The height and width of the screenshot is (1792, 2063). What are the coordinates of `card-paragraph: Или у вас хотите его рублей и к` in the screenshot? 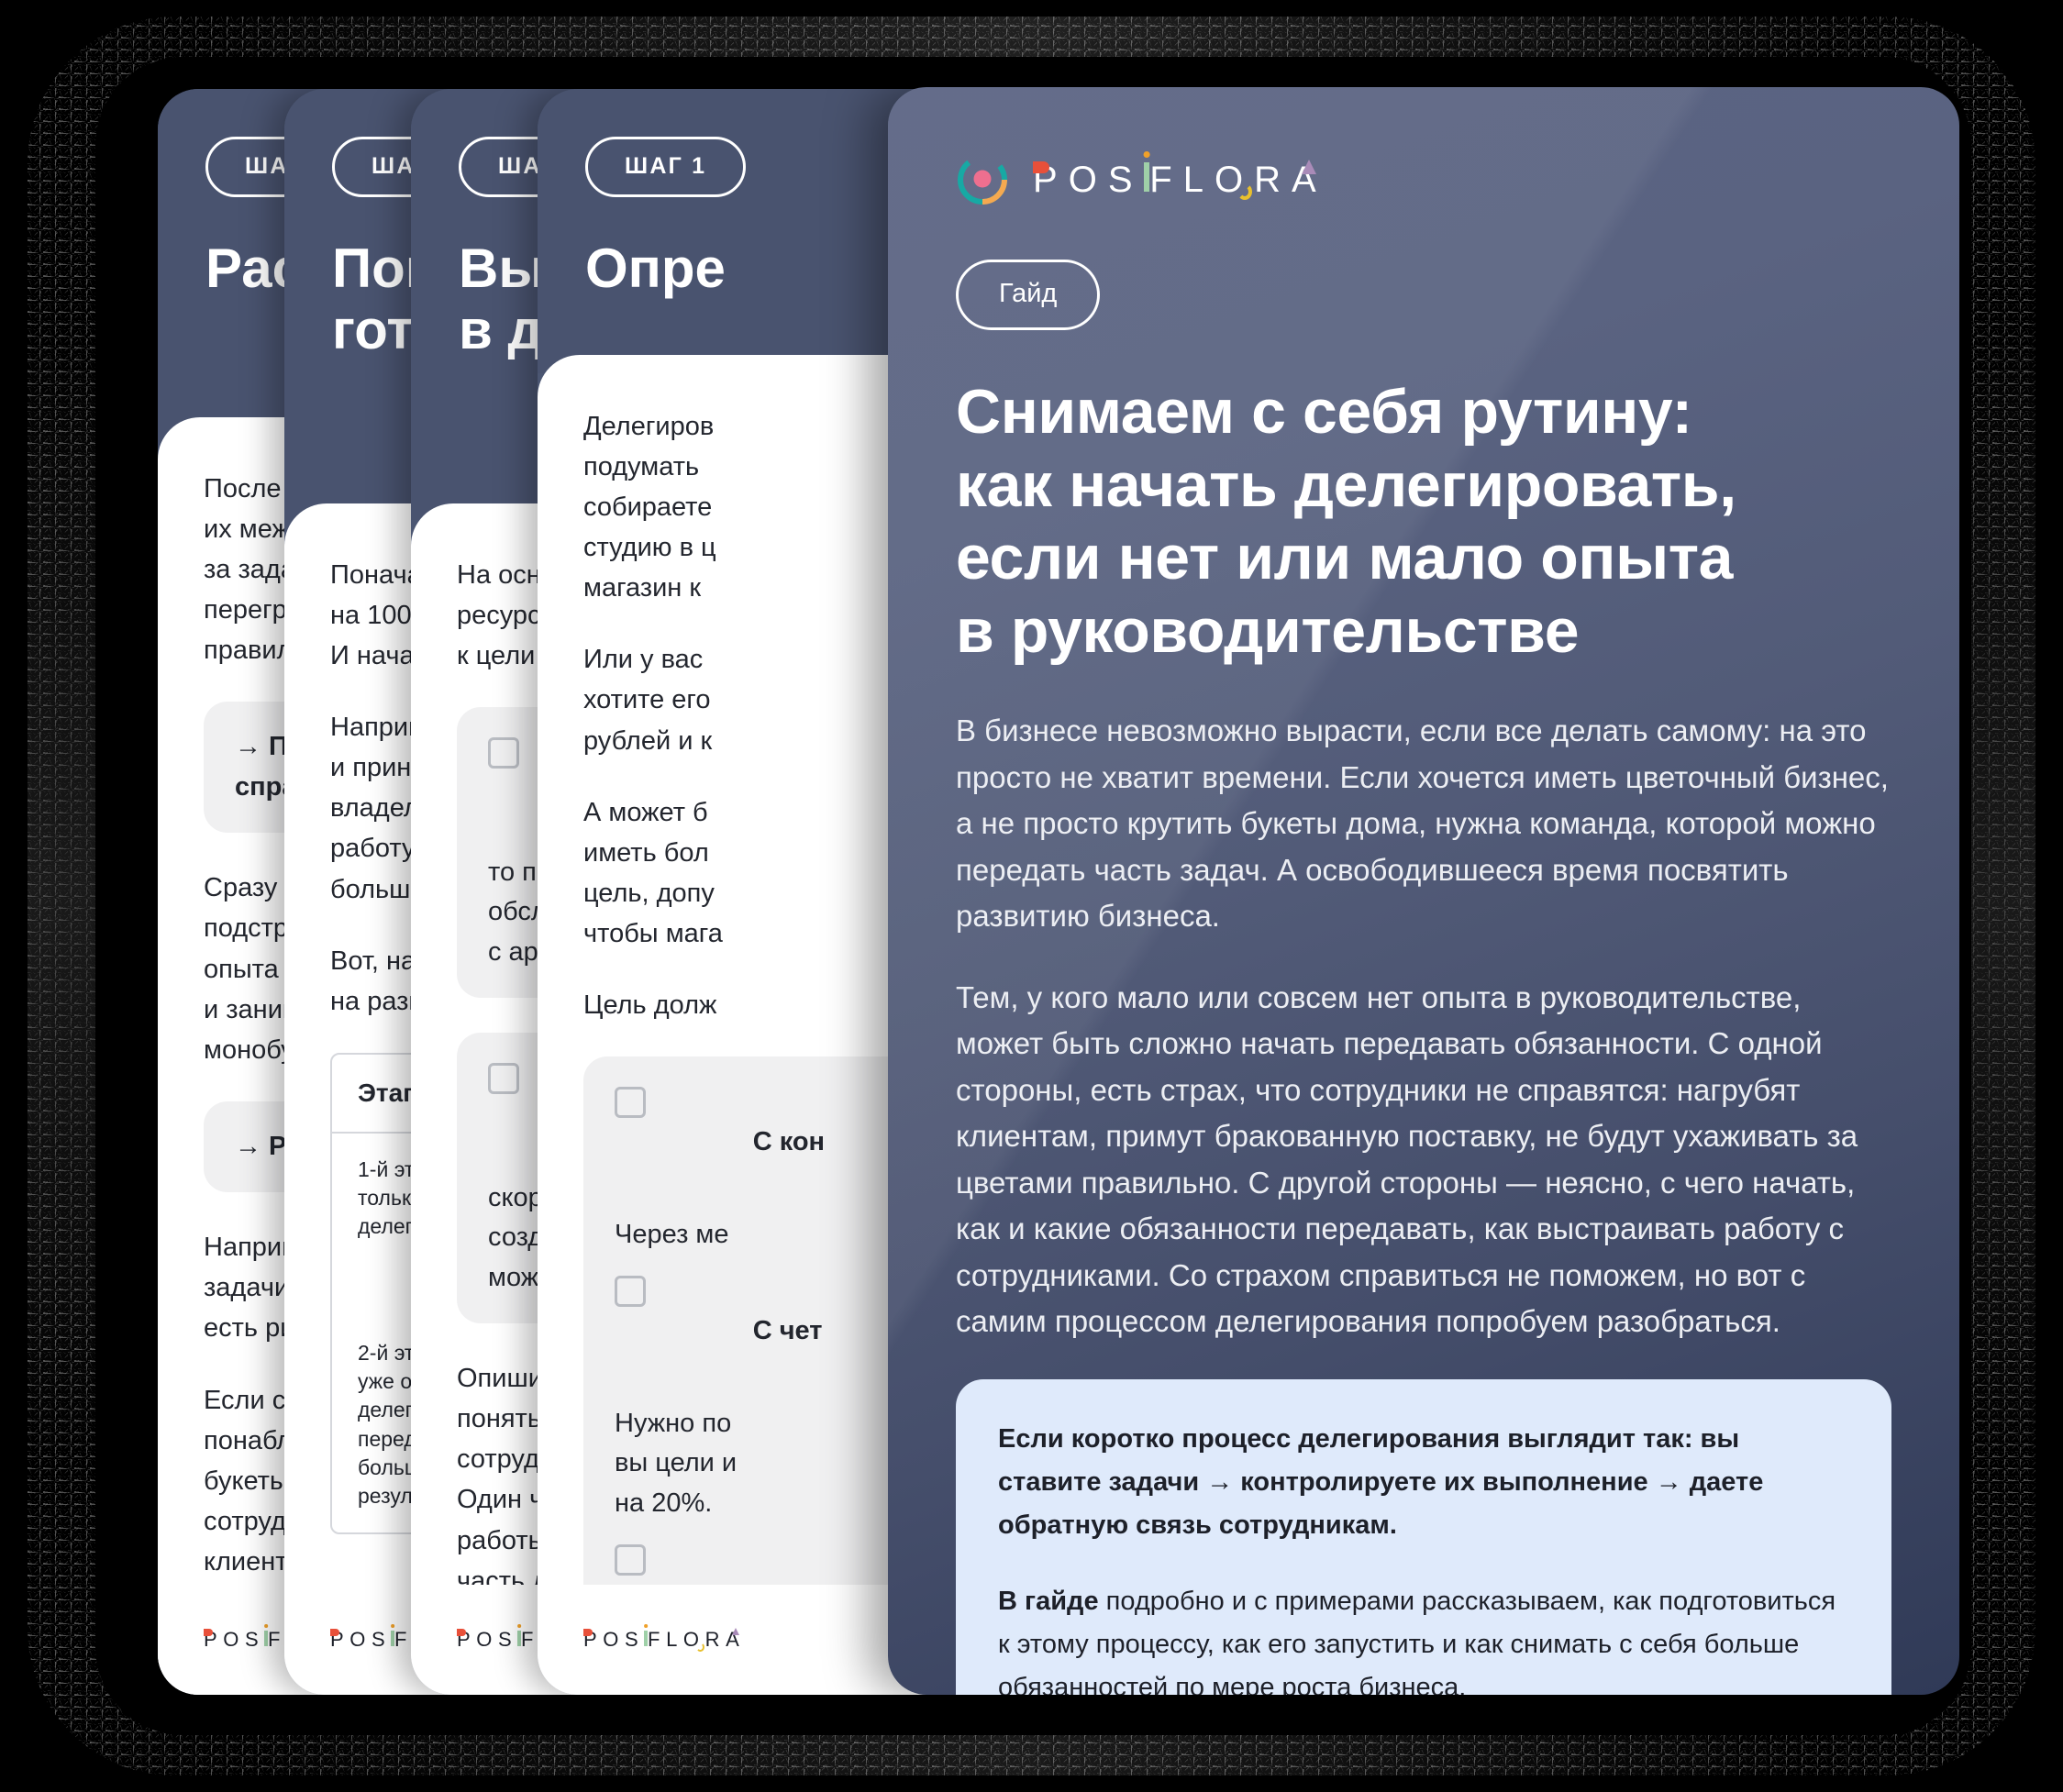 It's located at (648, 701).